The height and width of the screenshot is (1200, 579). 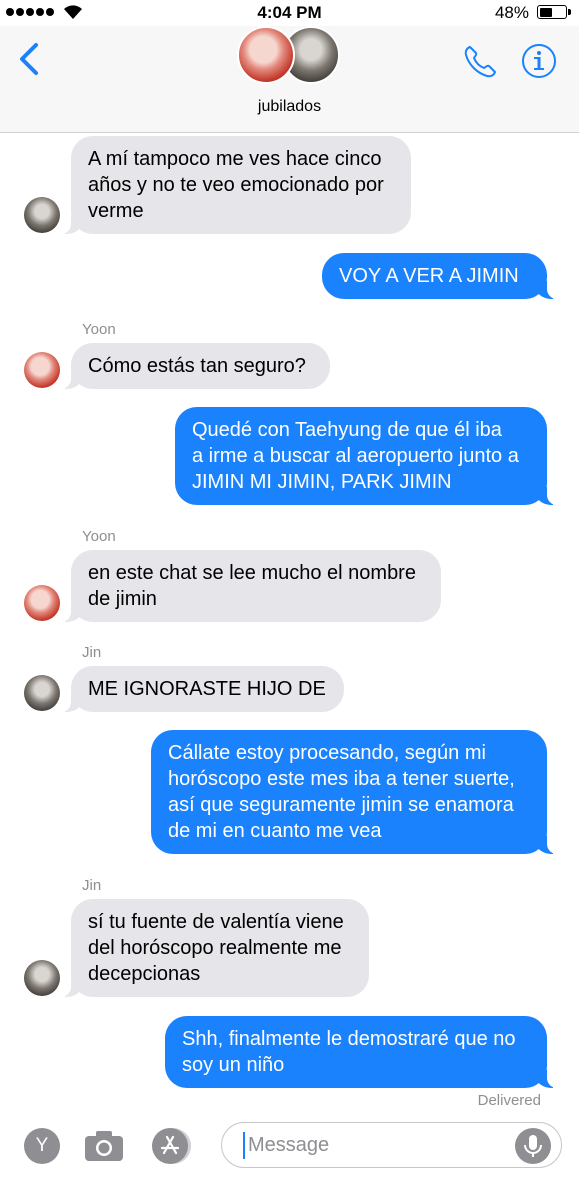 I want to click on message-line: de jimin, so click(x=122, y=599).